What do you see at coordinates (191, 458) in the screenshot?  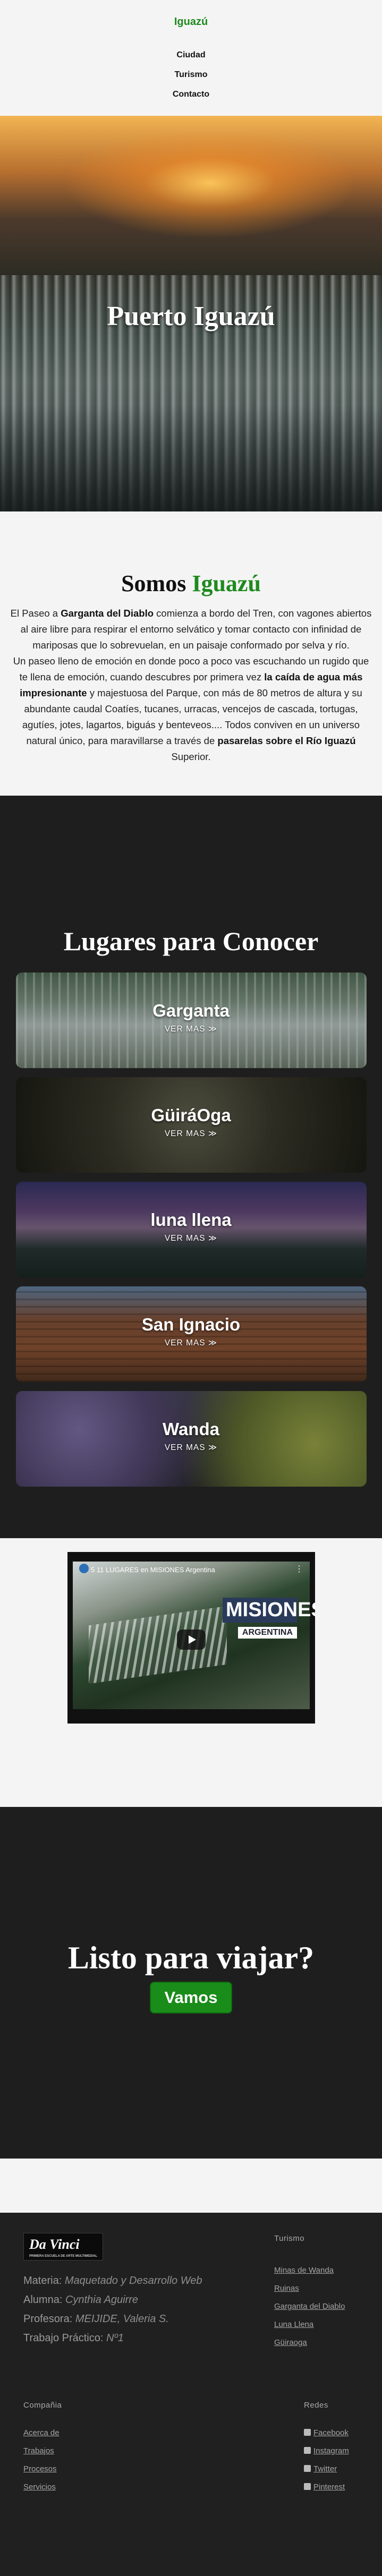 I see `hero-shade` at bounding box center [191, 458].